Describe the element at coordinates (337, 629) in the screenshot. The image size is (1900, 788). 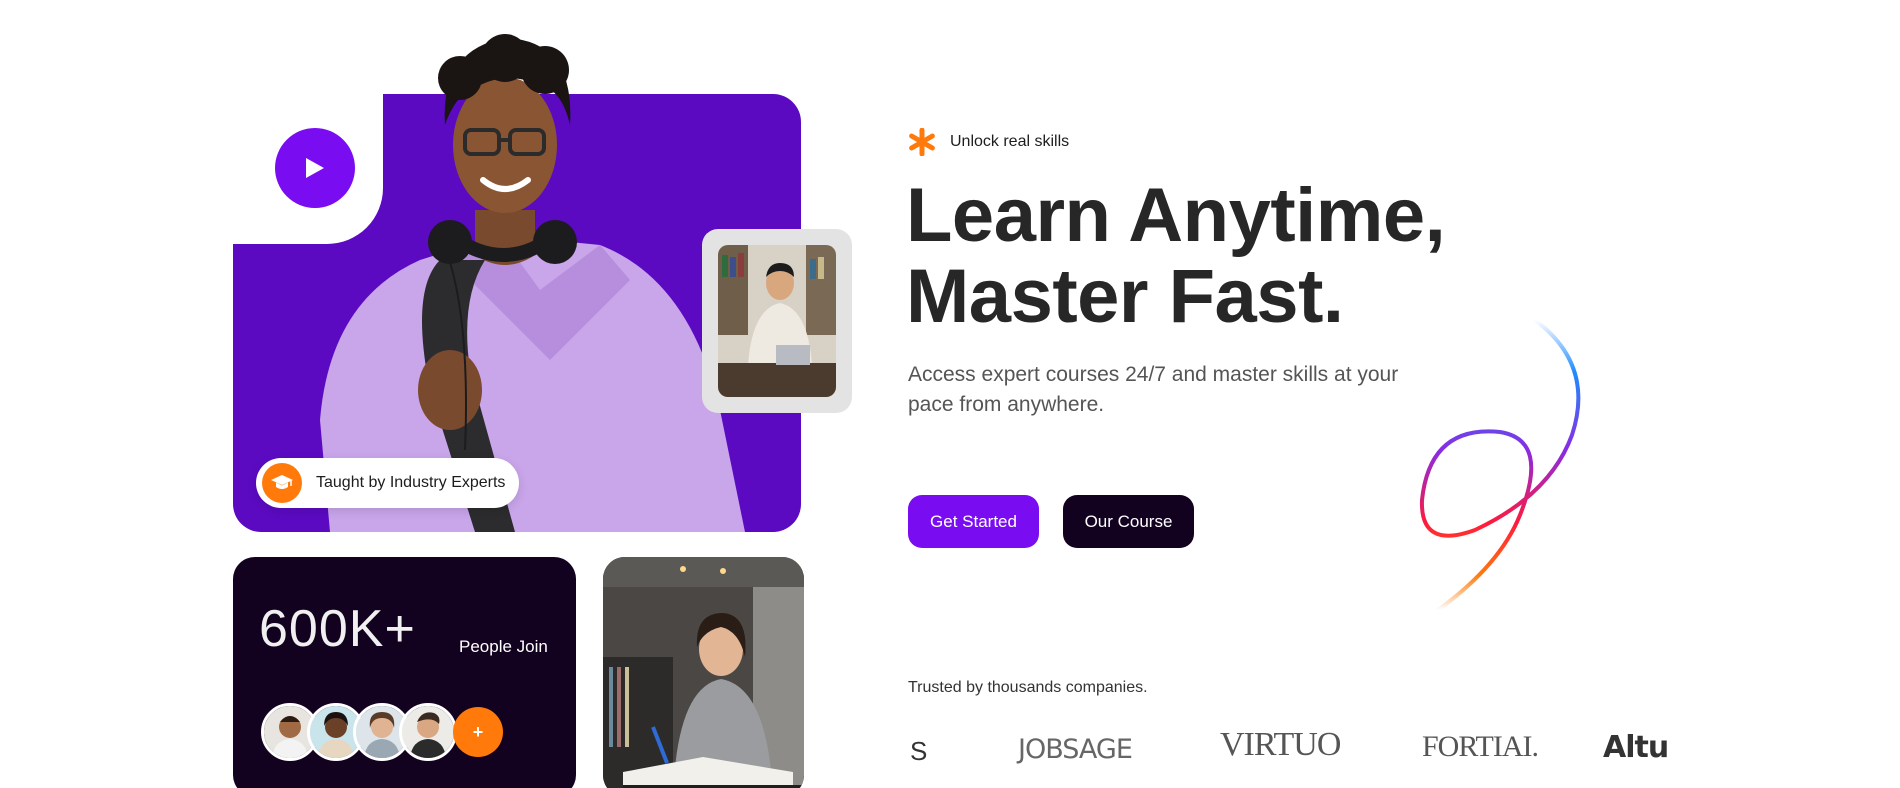
I see `people-count: 600K+` at that location.